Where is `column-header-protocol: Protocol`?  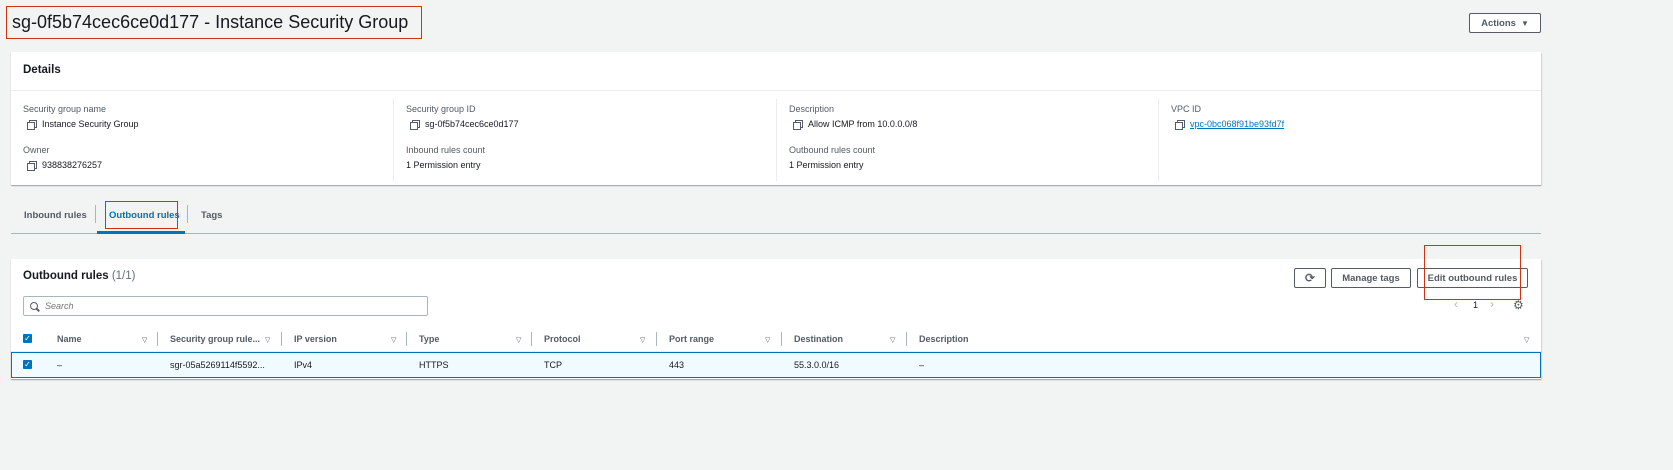 column-header-protocol: Protocol is located at coordinates (562, 339).